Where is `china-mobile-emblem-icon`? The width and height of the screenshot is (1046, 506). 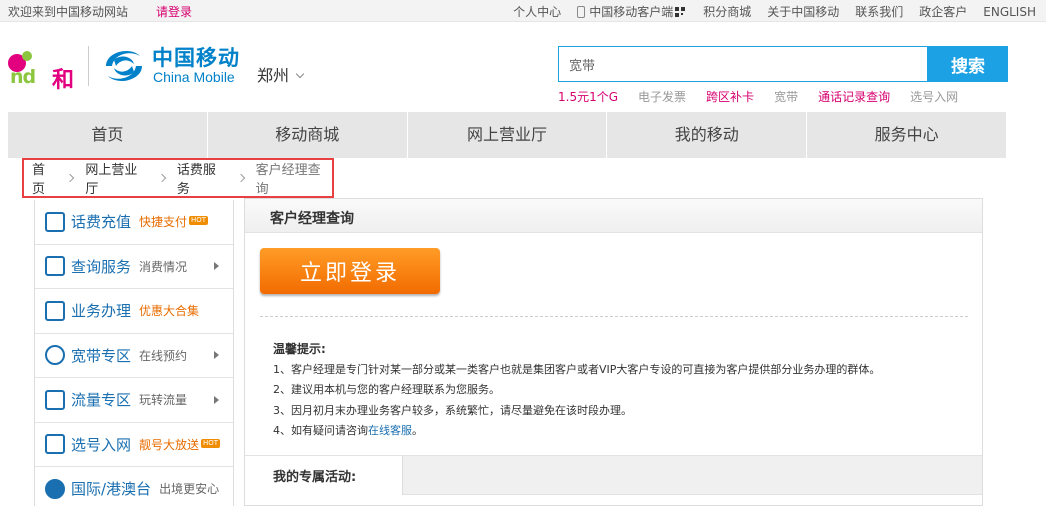
china-mobile-emblem-icon is located at coordinates (124, 66).